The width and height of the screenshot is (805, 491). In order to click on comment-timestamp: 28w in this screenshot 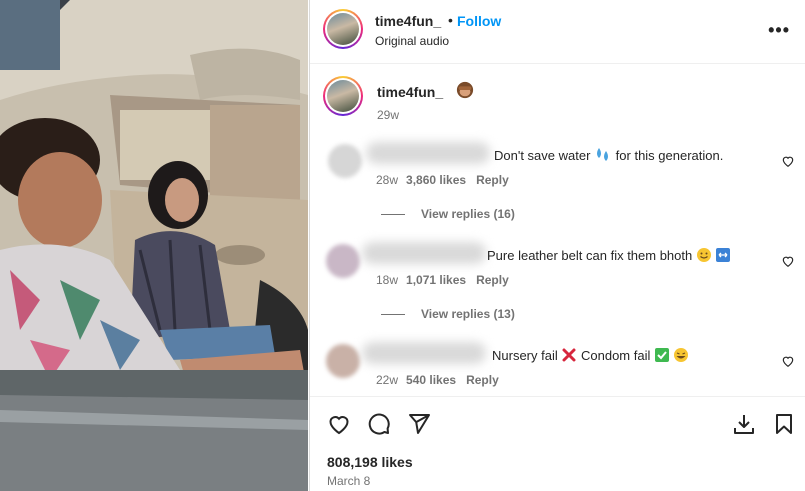, I will do `click(387, 180)`.